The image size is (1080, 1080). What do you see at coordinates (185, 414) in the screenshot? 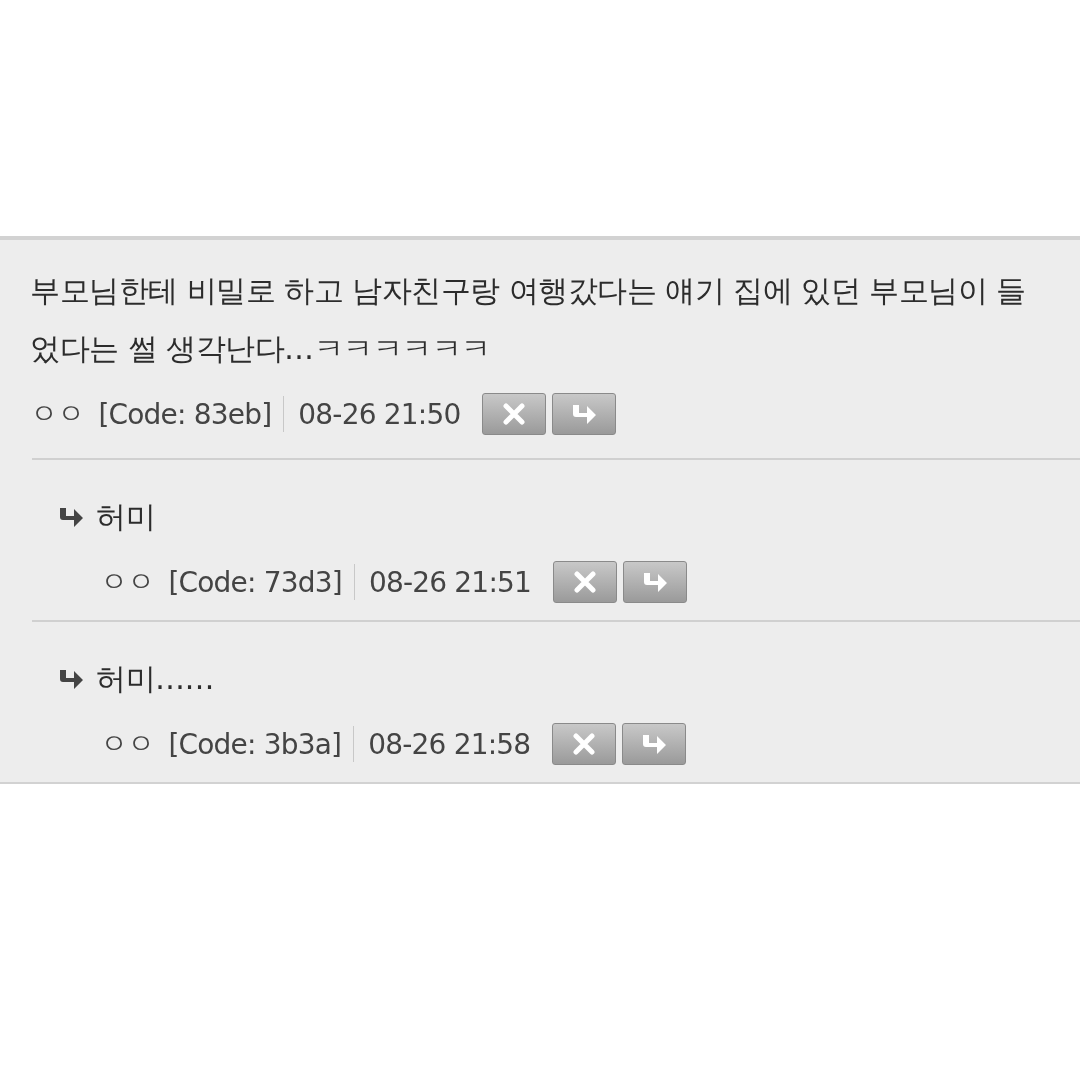
I see `author-code: [Code: 83eb]` at bounding box center [185, 414].